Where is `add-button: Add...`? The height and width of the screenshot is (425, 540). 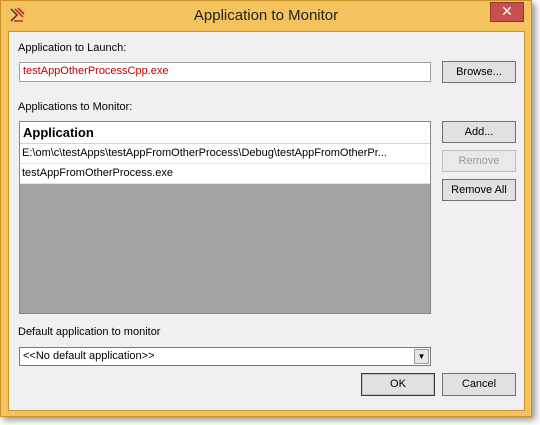
add-button: Add... is located at coordinates (479, 132).